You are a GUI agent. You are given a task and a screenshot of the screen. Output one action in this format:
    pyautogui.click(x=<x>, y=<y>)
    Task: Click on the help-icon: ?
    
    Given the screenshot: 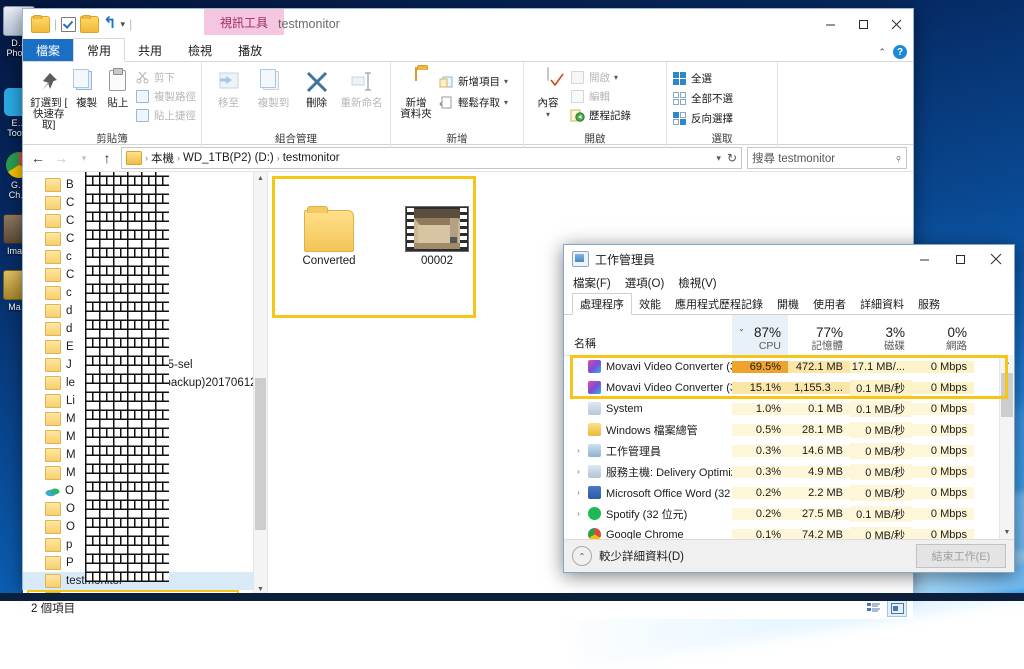 What is the action you would take?
    pyautogui.click(x=900, y=52)
    